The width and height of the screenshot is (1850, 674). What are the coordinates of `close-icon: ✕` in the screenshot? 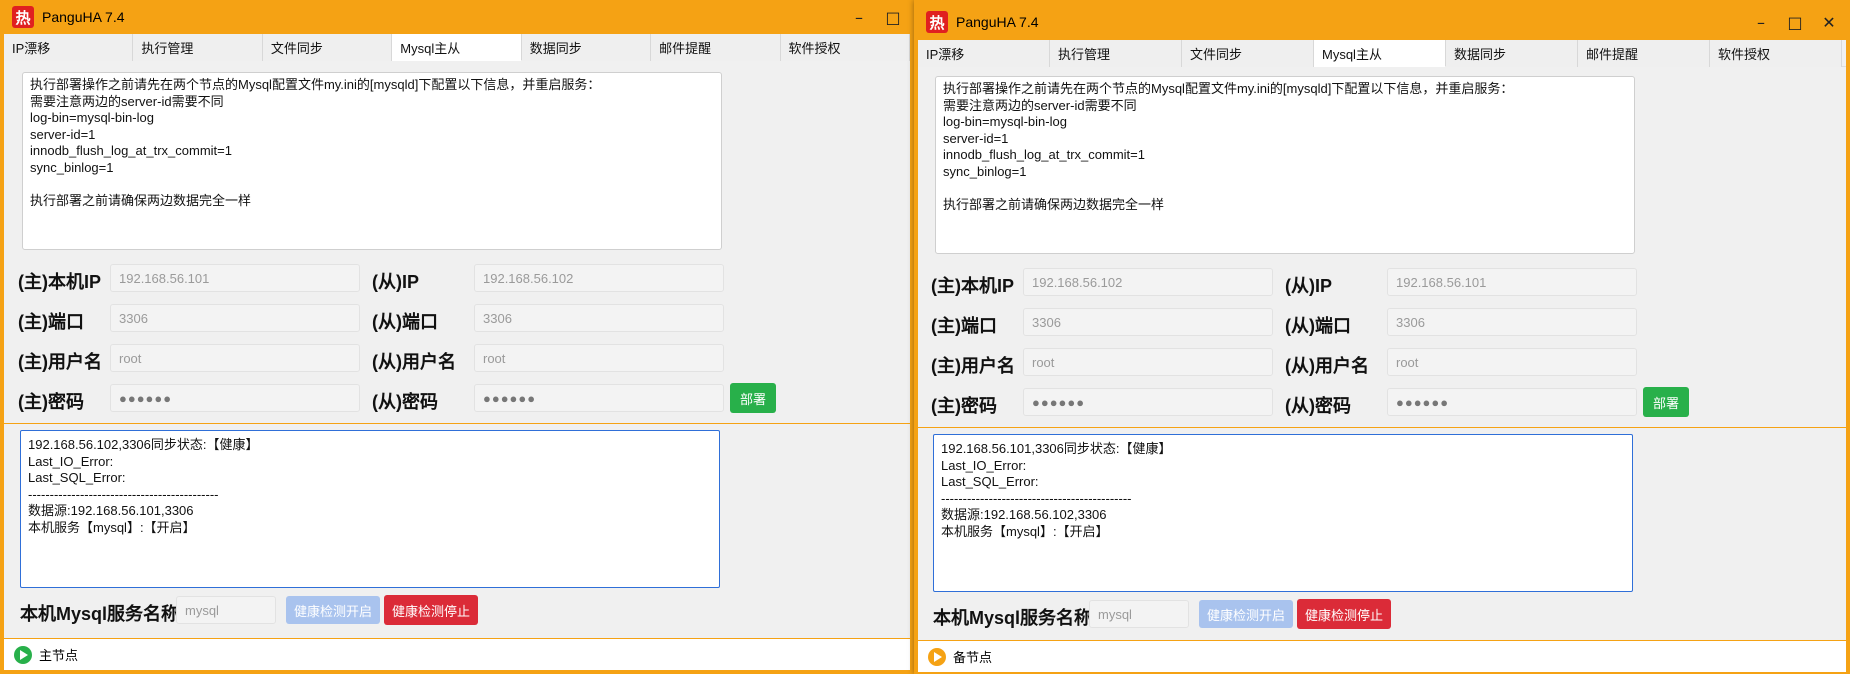 It's located at (1829, 22).